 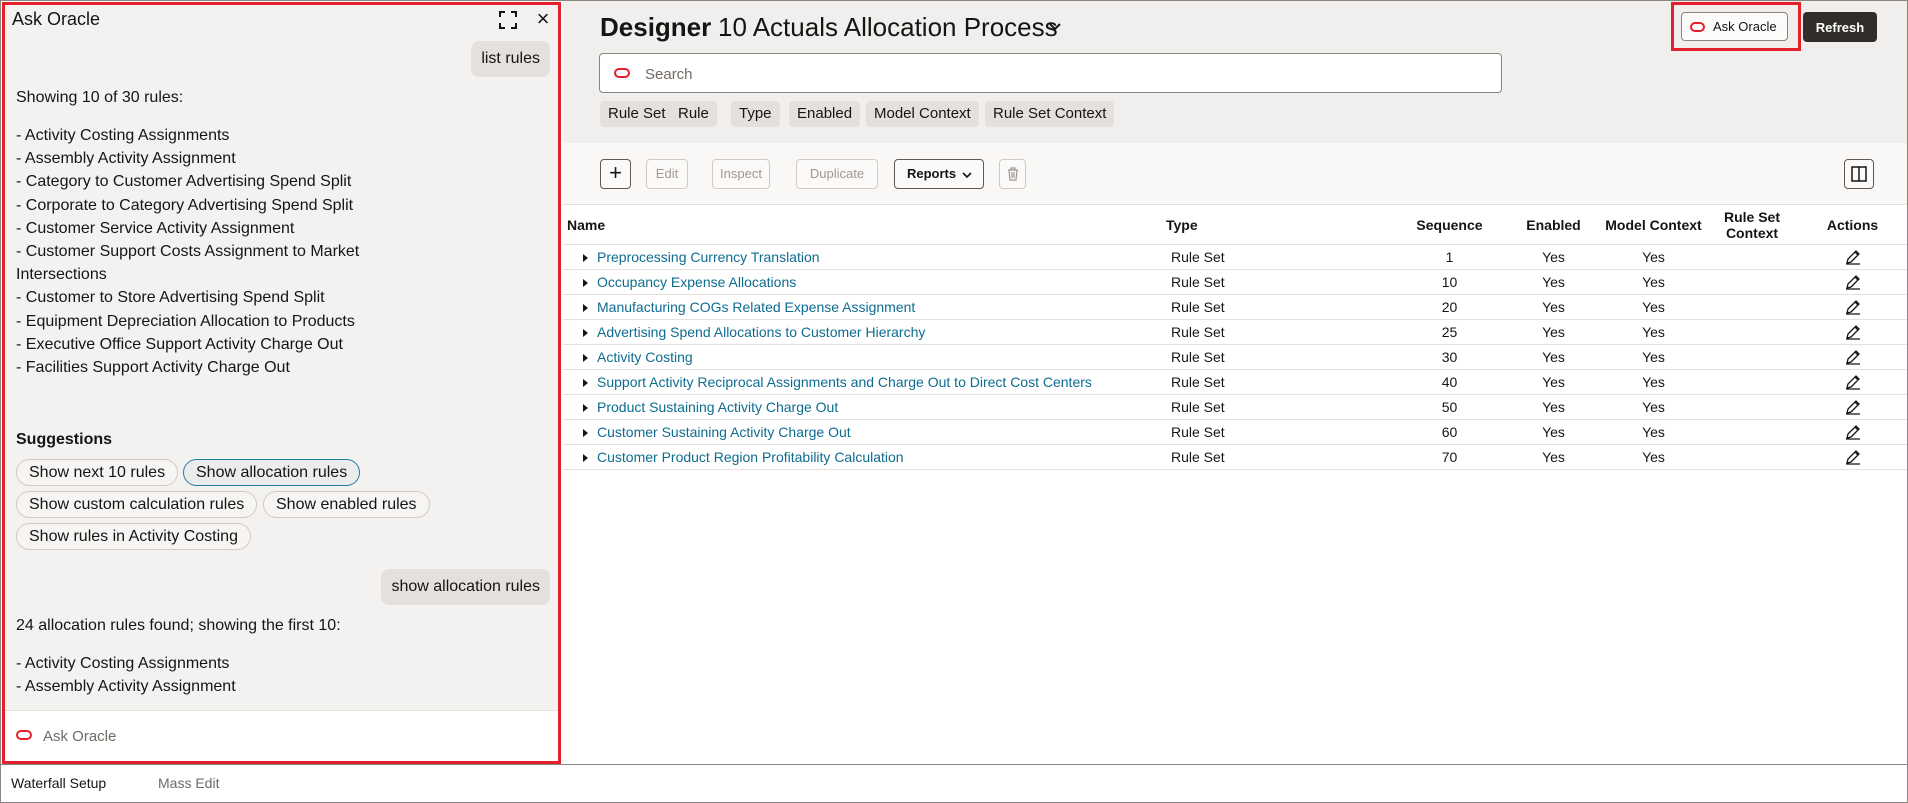 I want to click on cell-sequence: 40, so click(x=1449, y=382).